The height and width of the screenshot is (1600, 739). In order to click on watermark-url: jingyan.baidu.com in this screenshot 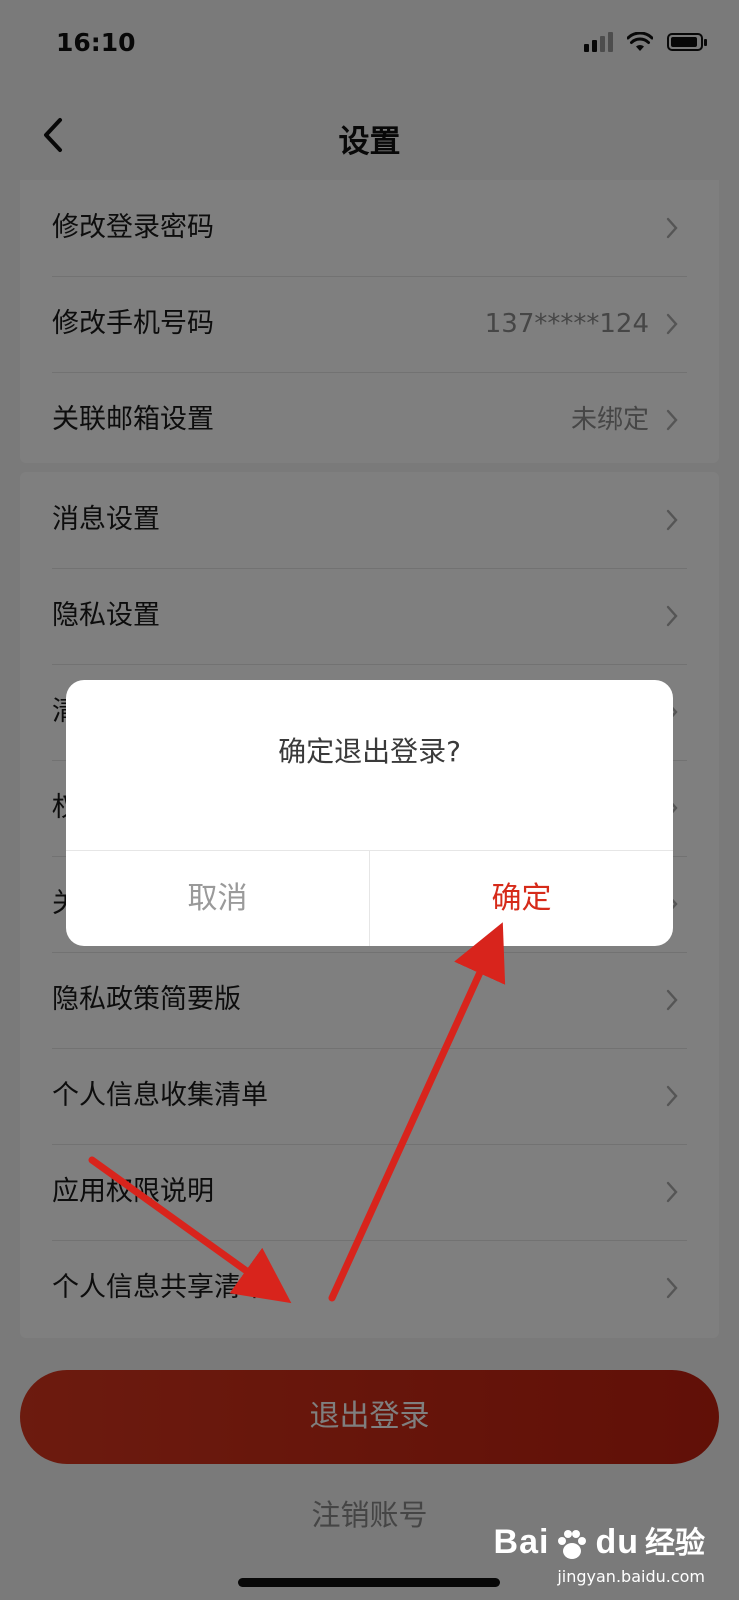, I will do `click(631, 1576)`.